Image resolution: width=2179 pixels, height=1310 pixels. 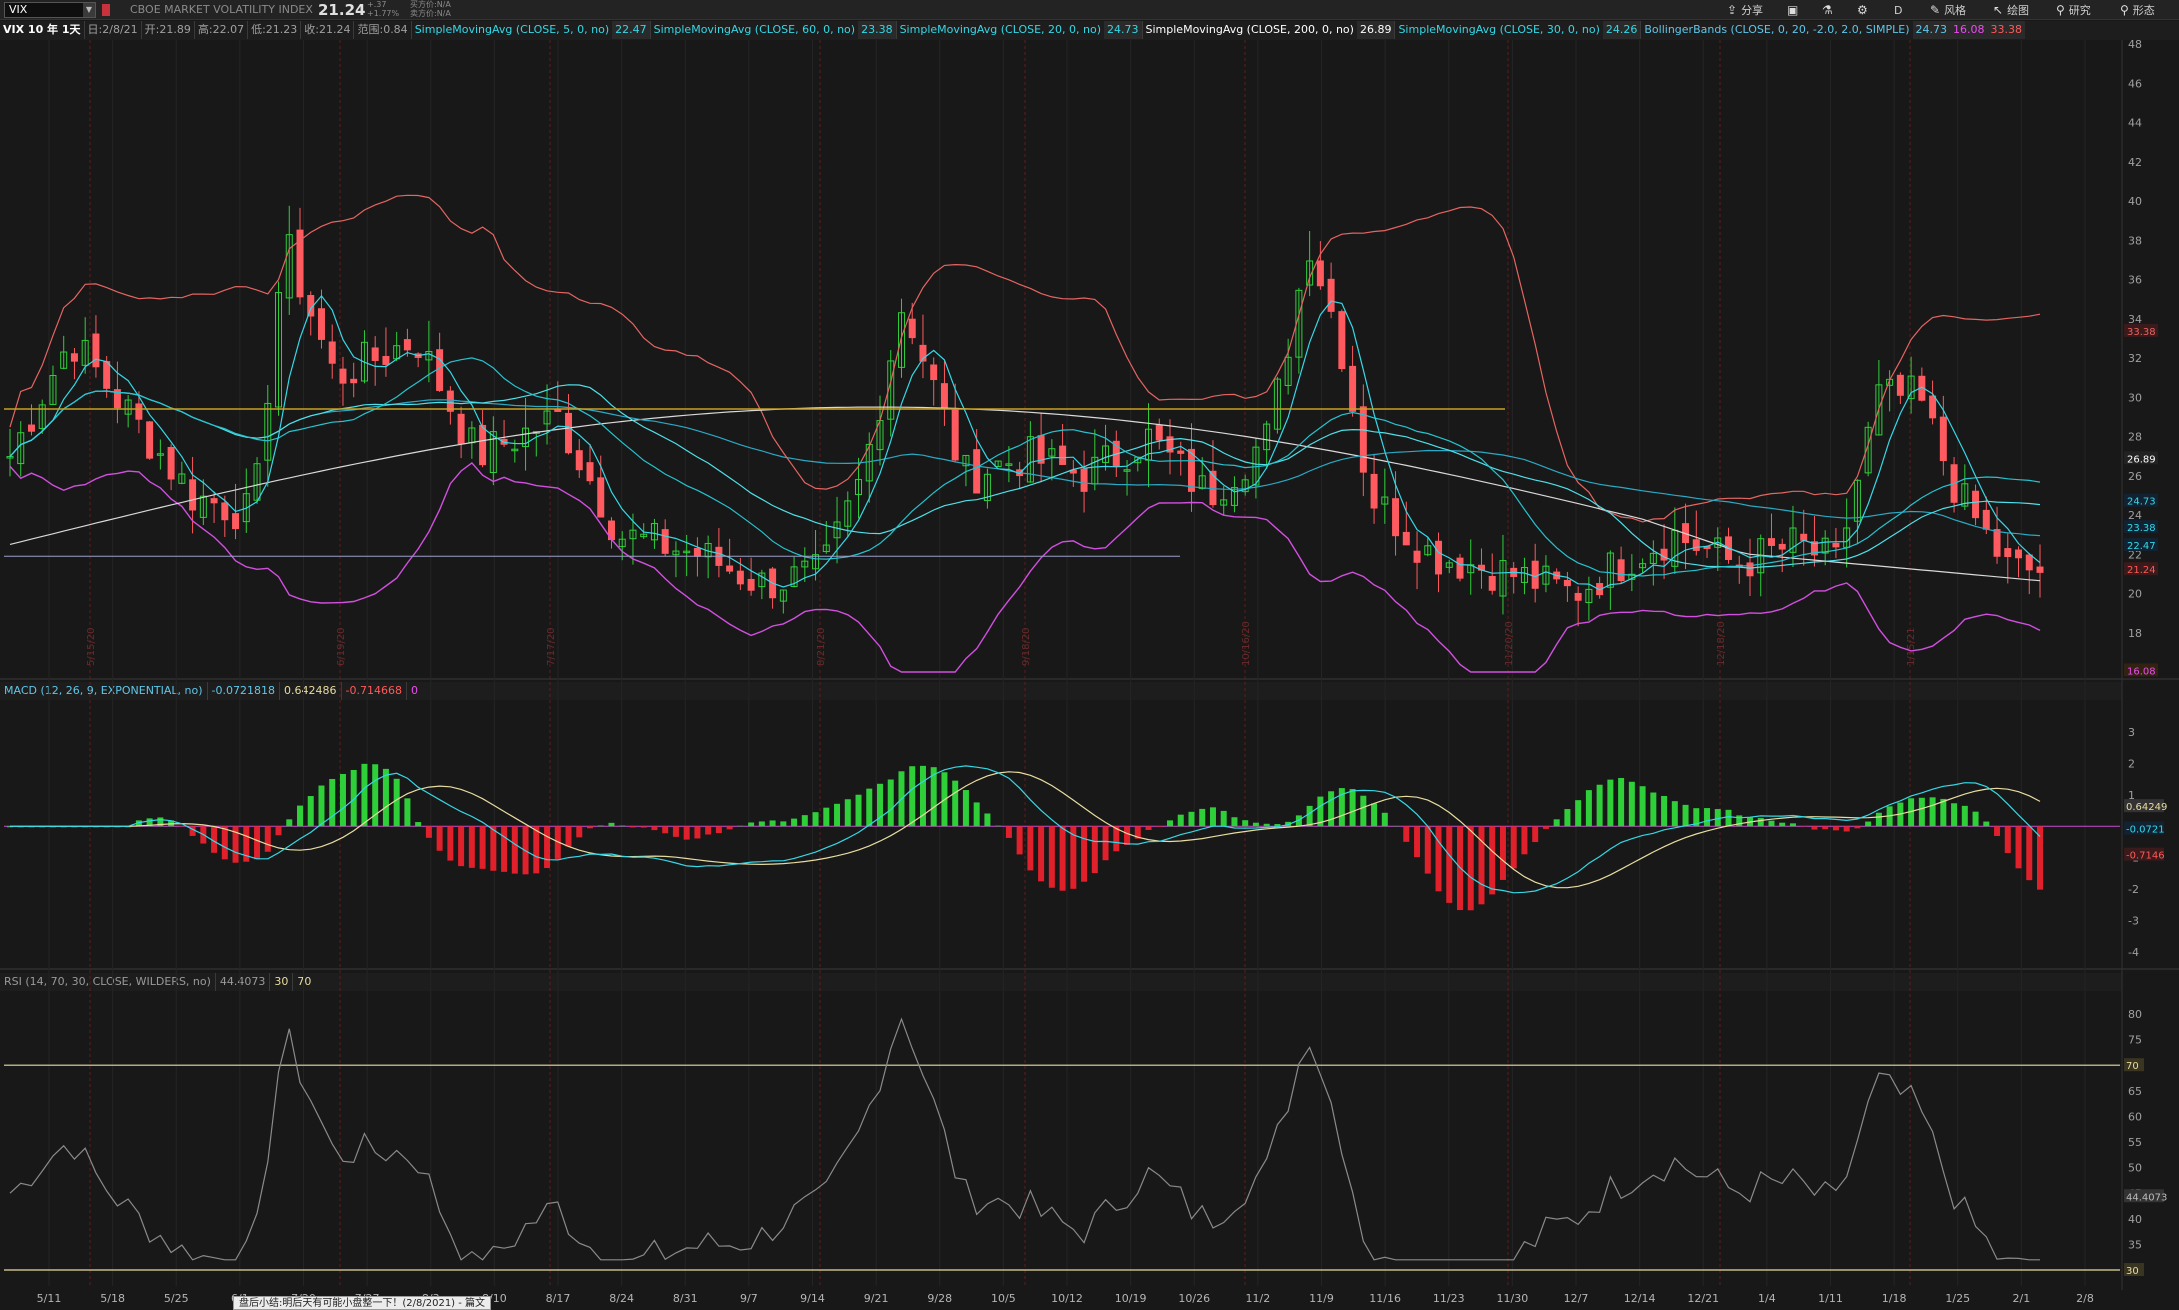 I want to click on sma20-label: SimpleMovingAvg (CLOSE, 20, 0, no), so click(x=999, y=30).